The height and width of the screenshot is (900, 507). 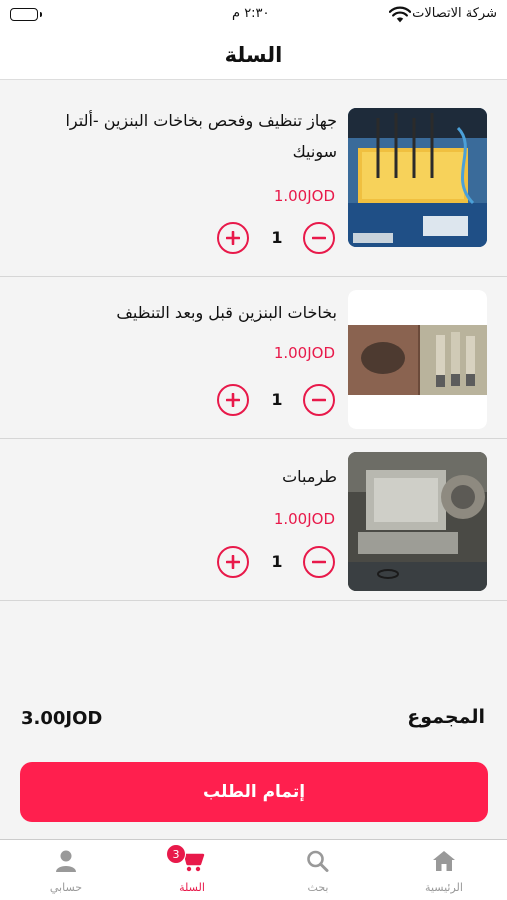 I want to click on user-icon, so click(x=66, y=861).